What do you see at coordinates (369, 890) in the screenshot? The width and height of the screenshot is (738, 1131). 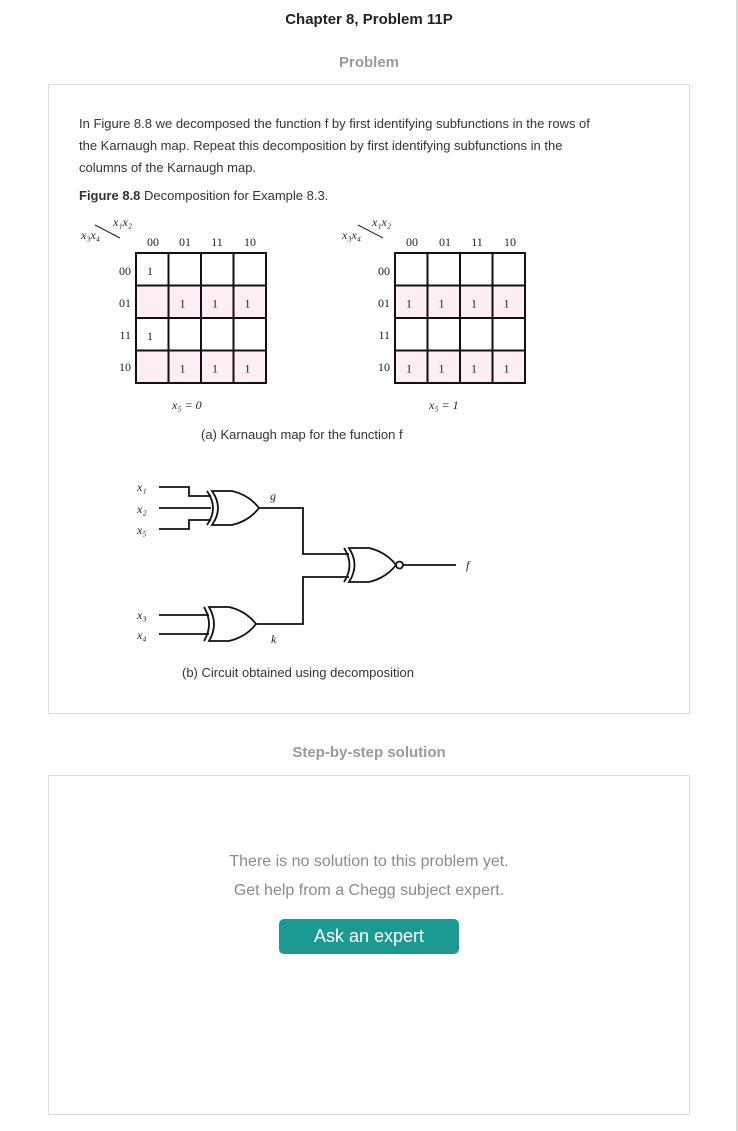 I see `get-help-text: Get help from a Chegg subject expert.` at bounding box center [369, 890].